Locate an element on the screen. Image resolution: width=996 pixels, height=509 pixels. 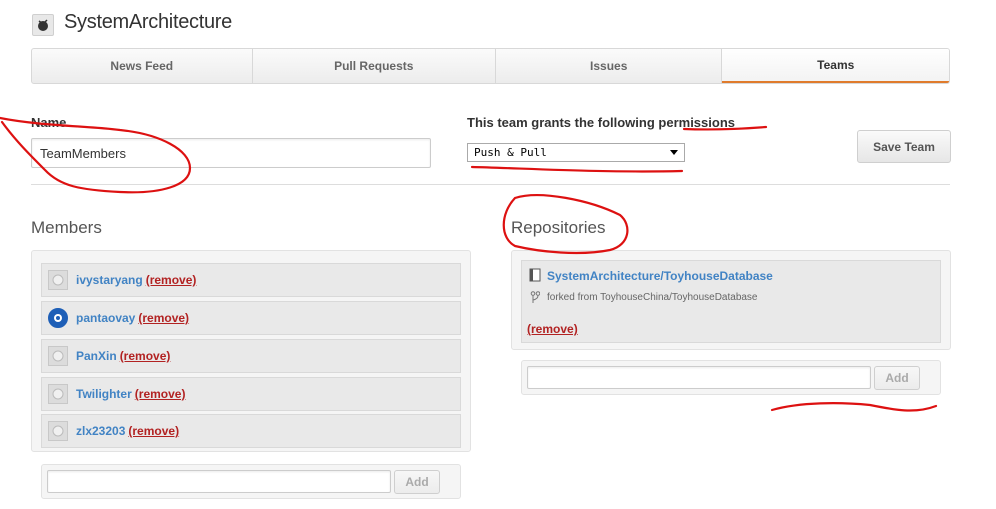
org-avatar is located at coordinates (43, 25).